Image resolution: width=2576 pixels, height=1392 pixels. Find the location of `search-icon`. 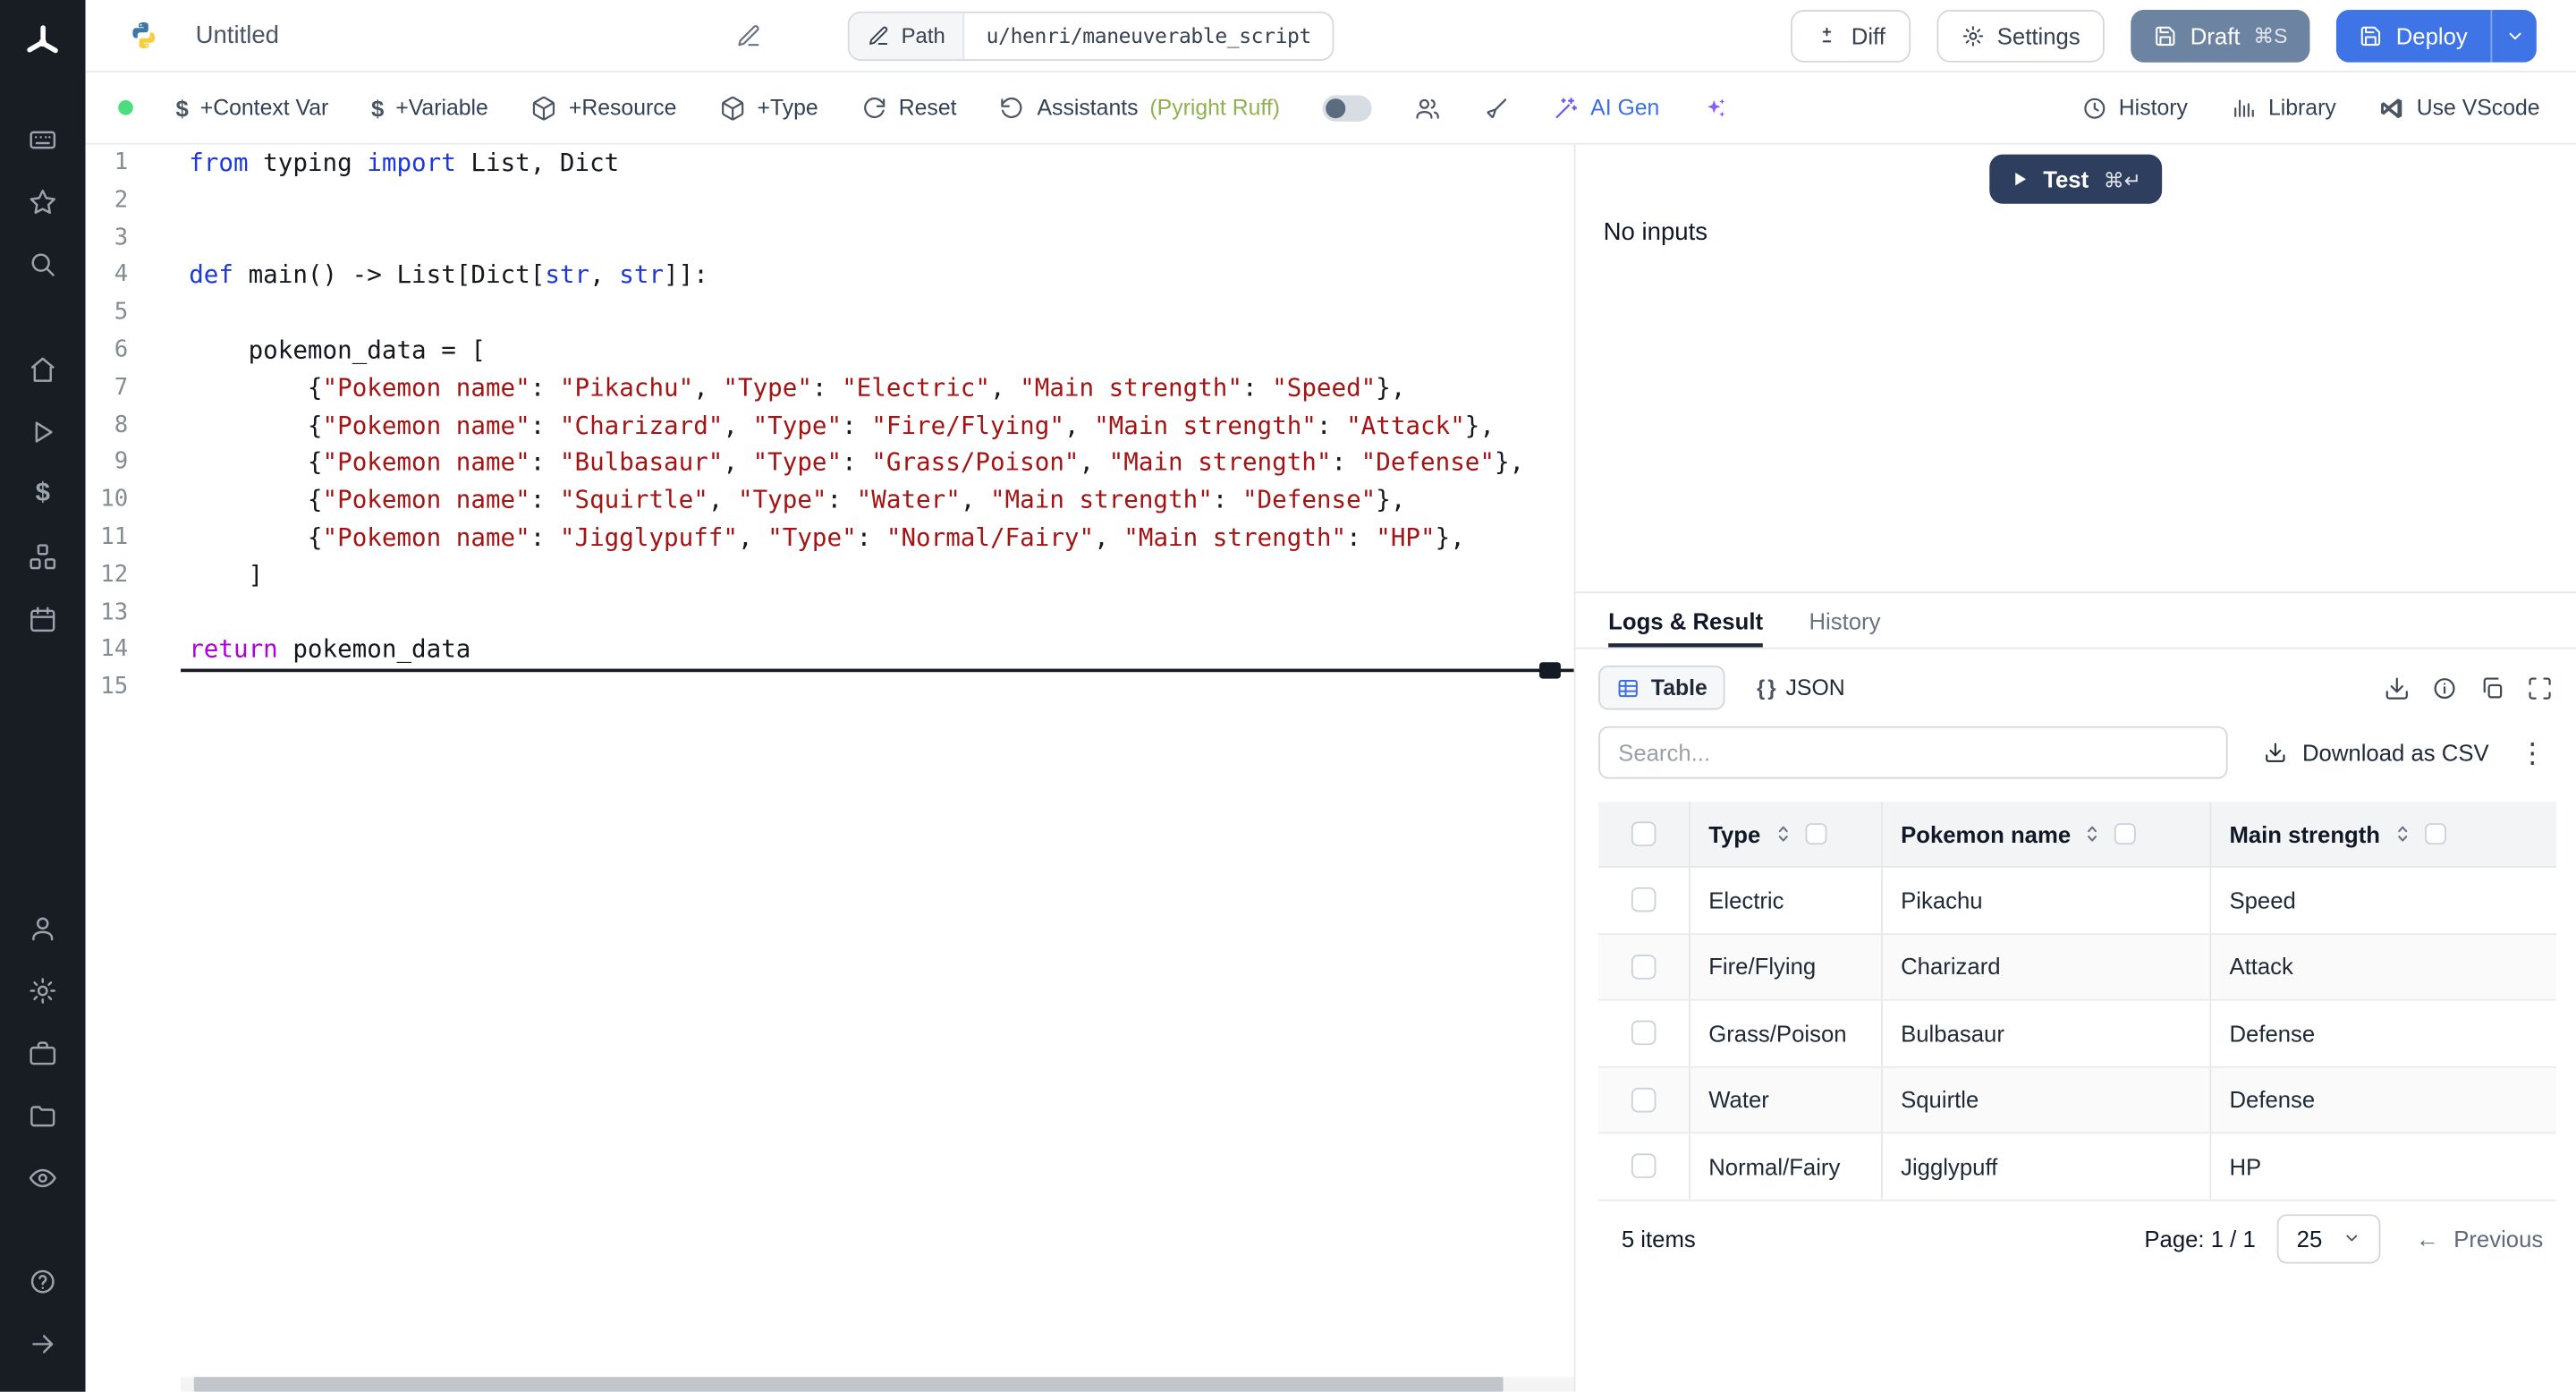

search-icon is located at coordinates (42, 264).